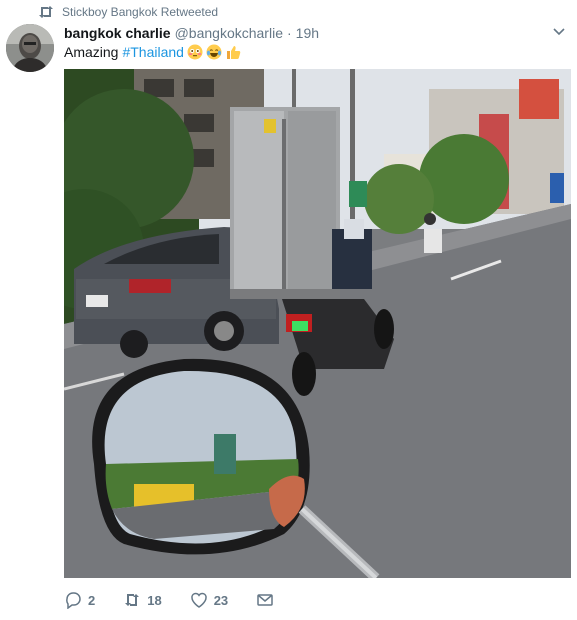 This screenshot has height=620, width=577. I want to click on display-name: bangkok charlie, so click(117, 33).